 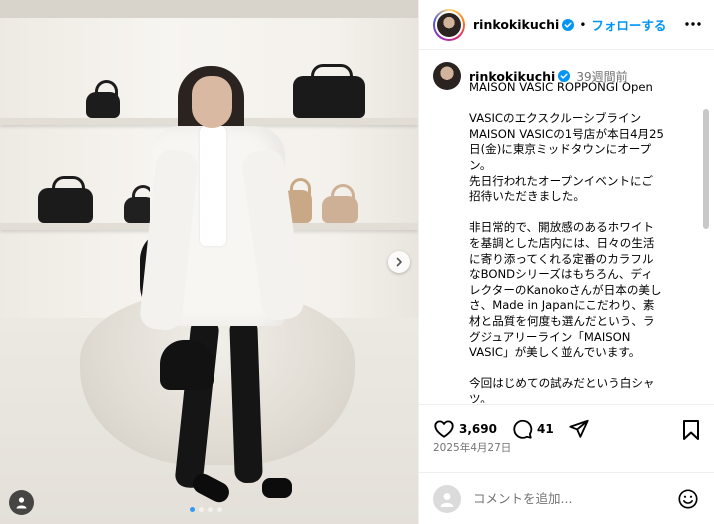 I want to click on heart-icon, so click(x=444, y=429).